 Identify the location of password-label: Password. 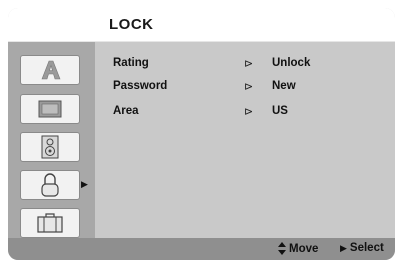
(140, 86).